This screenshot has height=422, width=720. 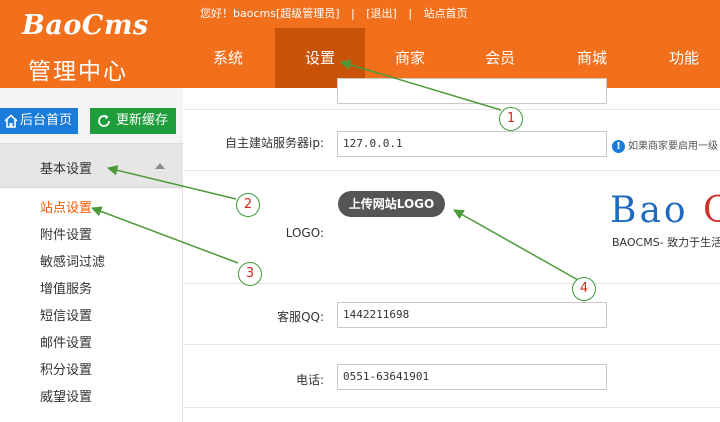 I want to click on home-button: 后台首页, so click(x=39, y=121).